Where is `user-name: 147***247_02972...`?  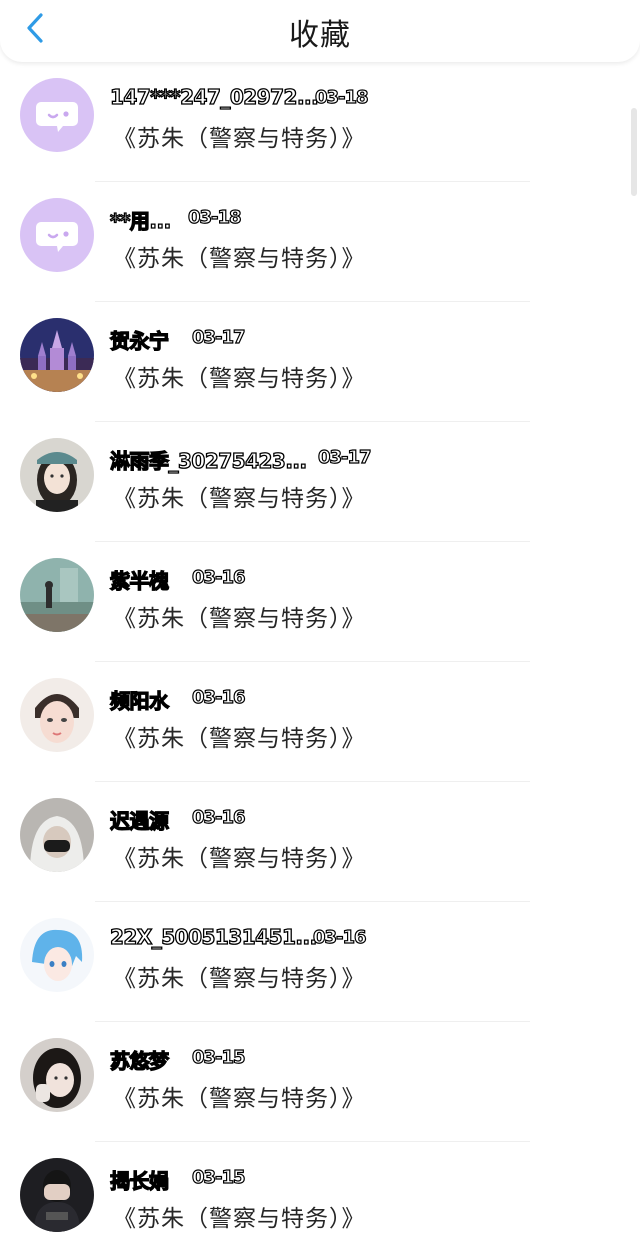 user-name: 147***247_02972... is located at coordinates (214, 96).